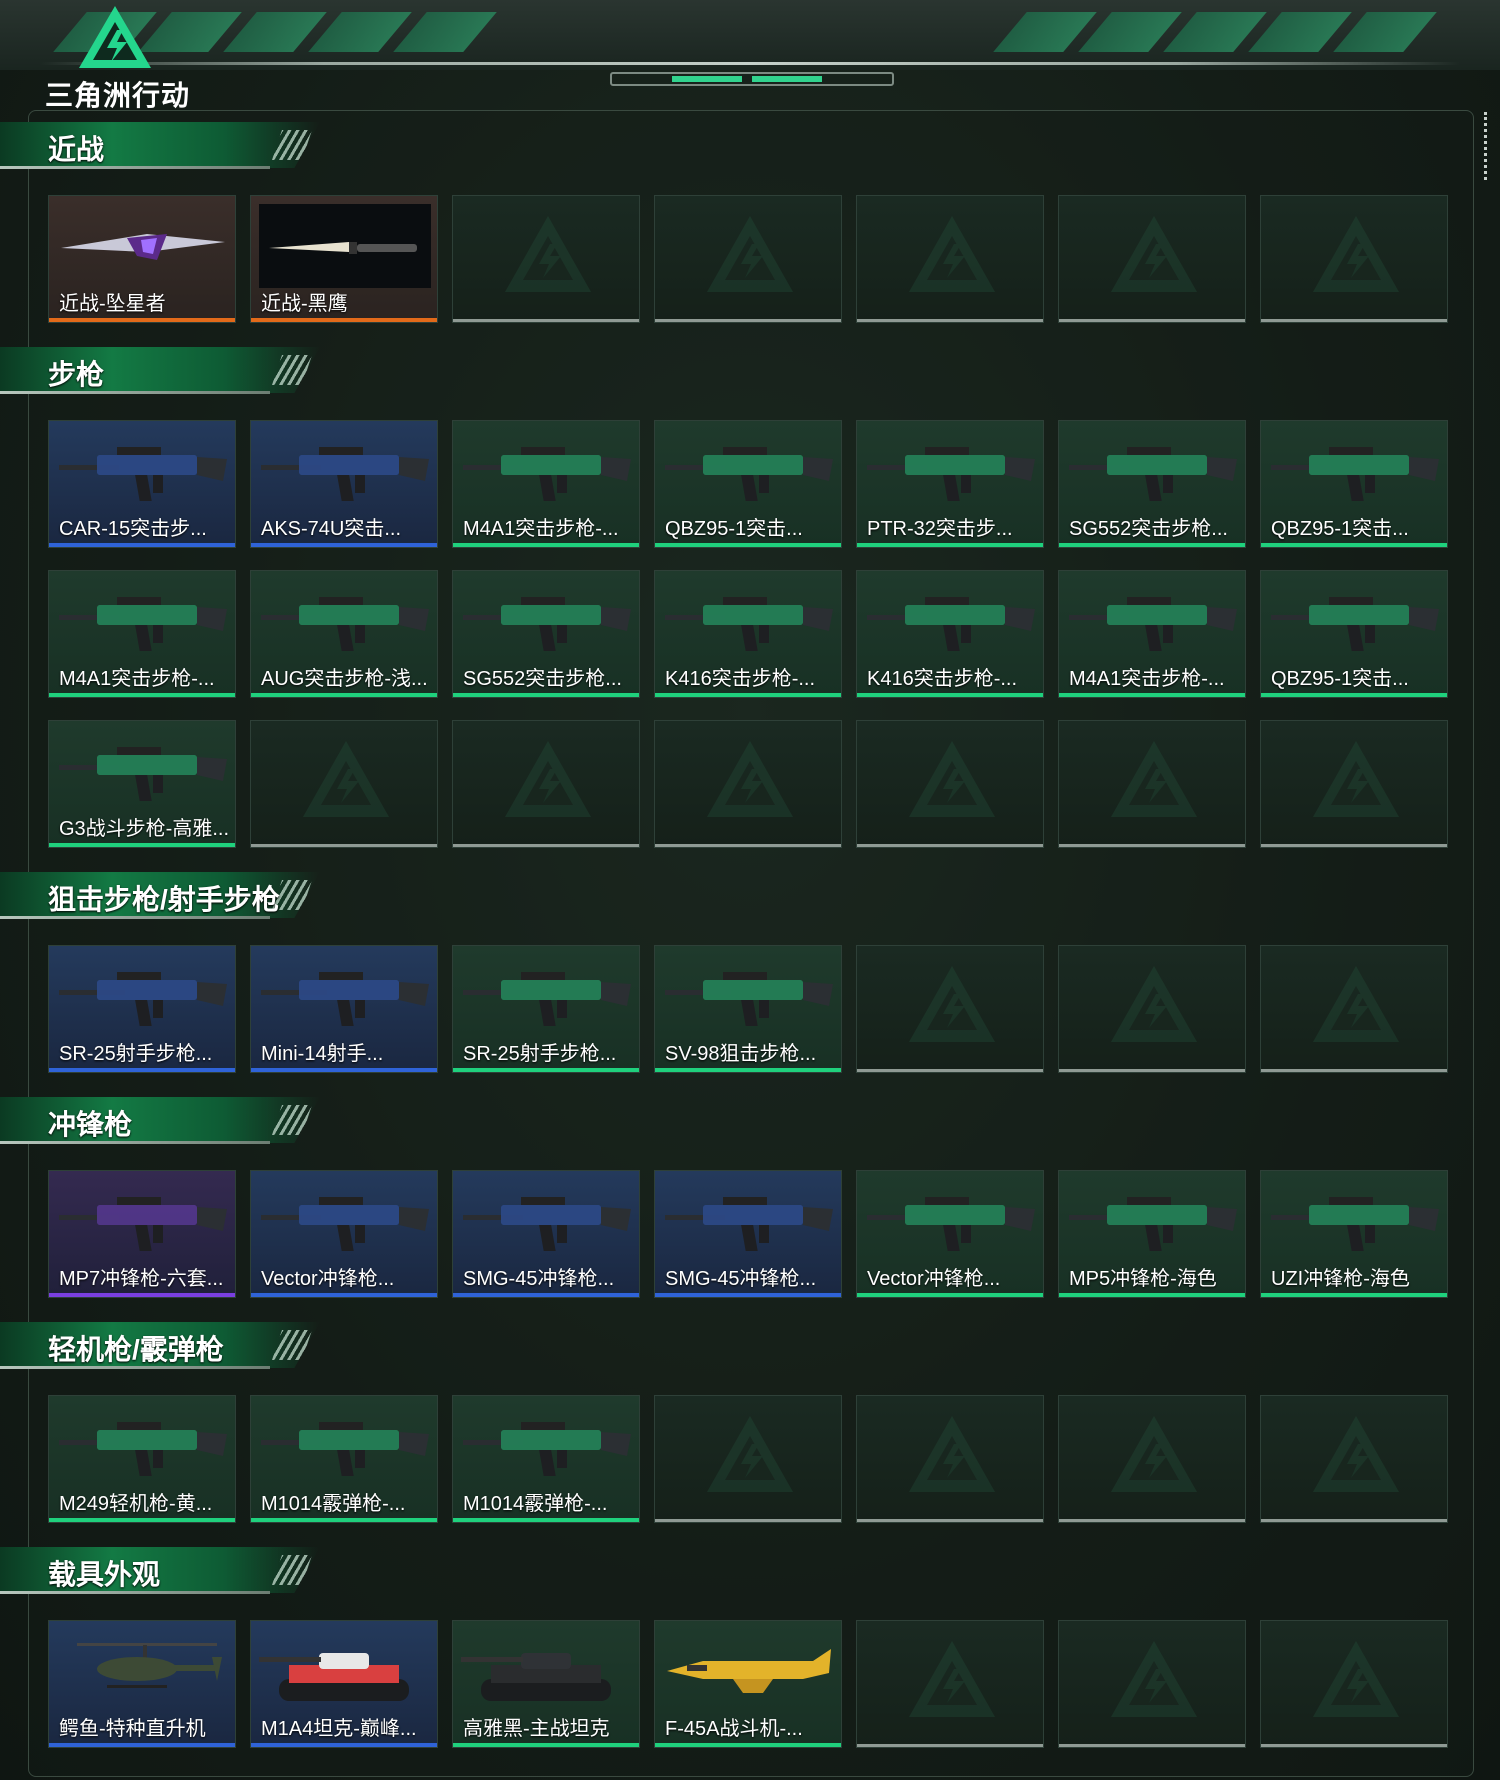 The width and height of the screenshot is (1500, 1780). Describe the element at coordinates (345, 1671) in the screenshot. I see `tank-icon` at that location.